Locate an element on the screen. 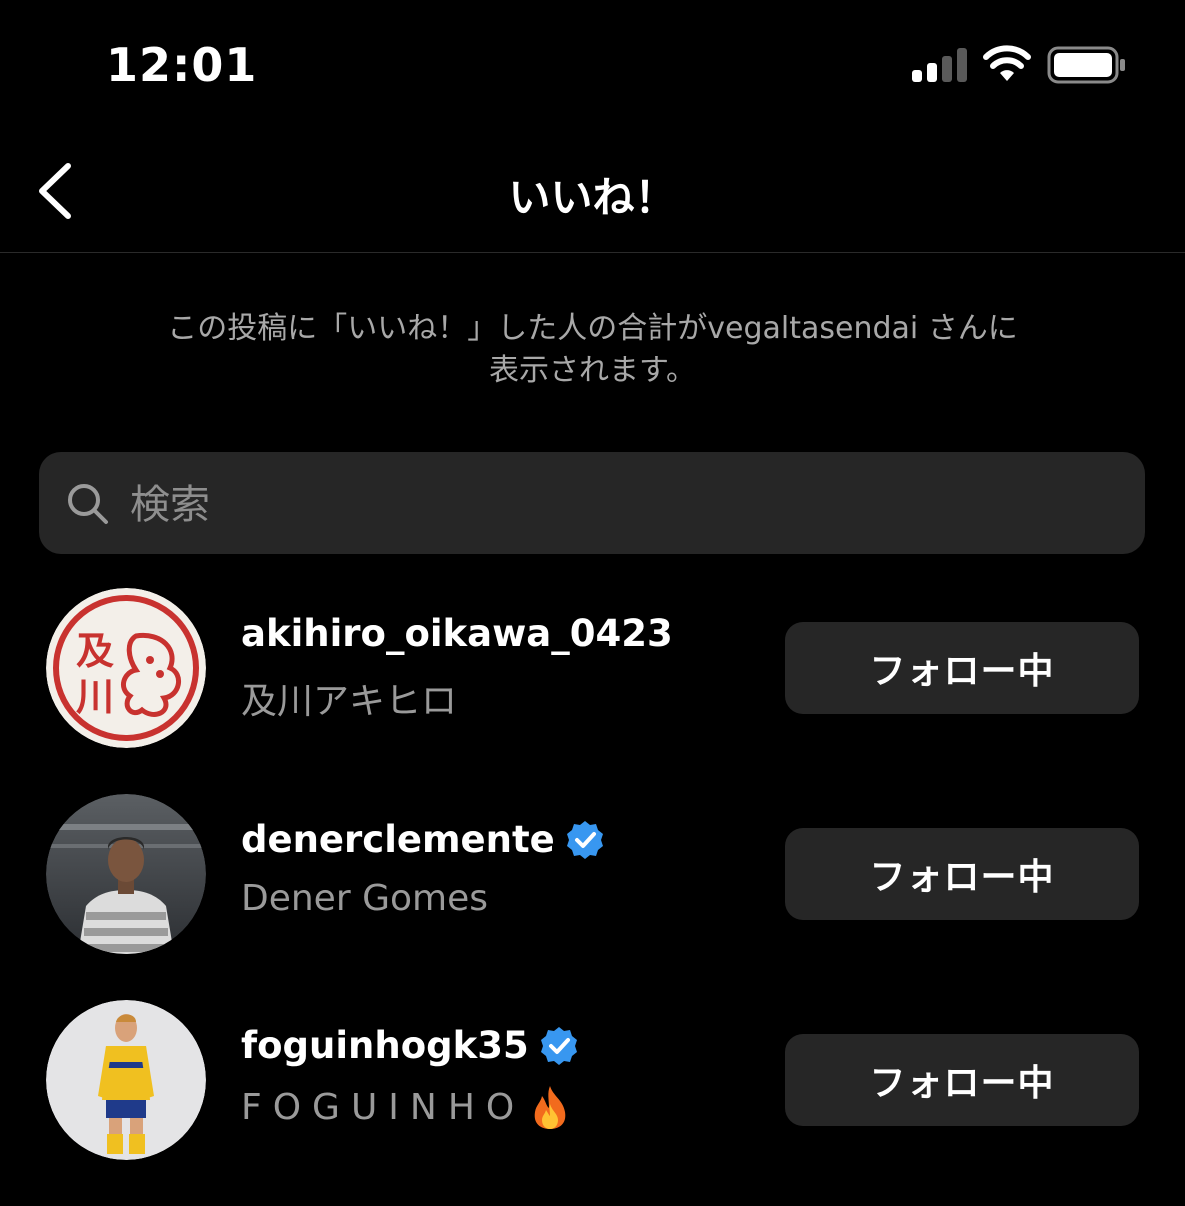  search-input is located at coordinates (625, 505).